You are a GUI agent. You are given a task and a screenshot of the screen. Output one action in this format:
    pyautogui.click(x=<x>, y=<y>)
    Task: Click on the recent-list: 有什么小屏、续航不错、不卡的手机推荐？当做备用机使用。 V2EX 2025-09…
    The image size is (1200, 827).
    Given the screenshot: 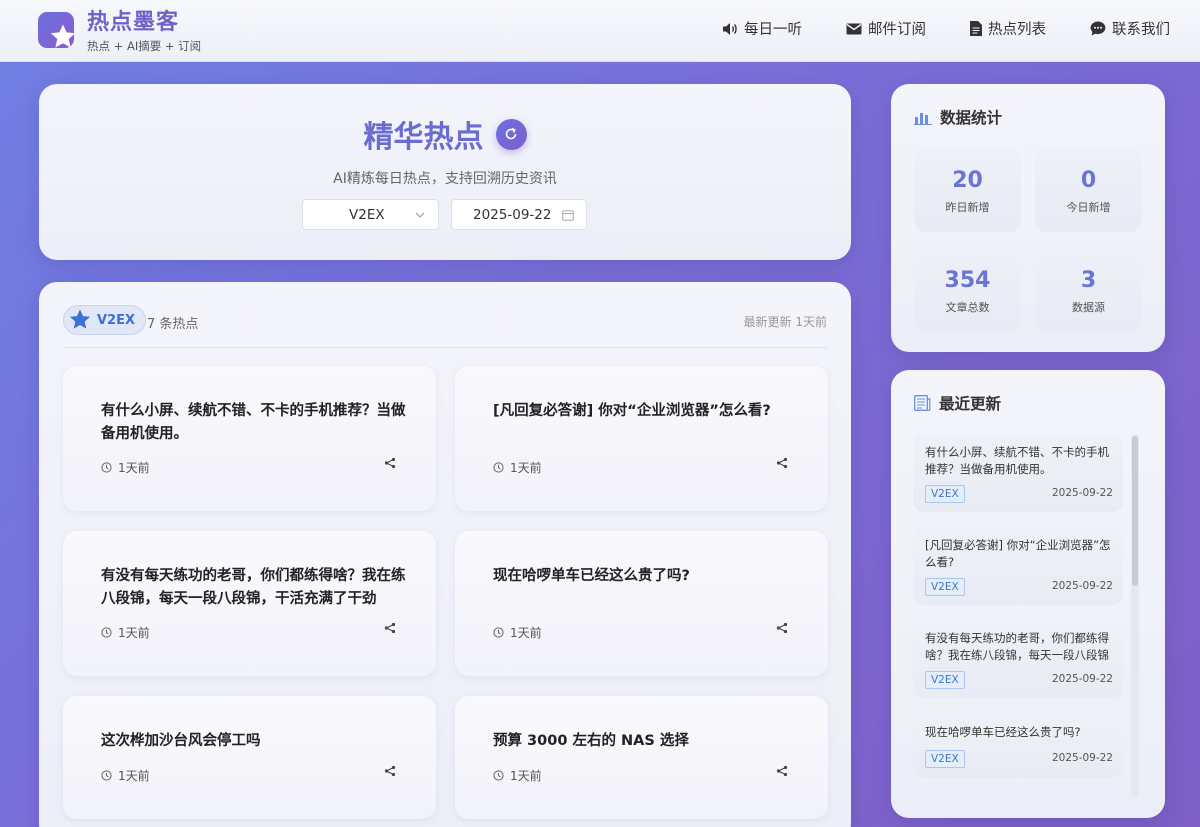 What is the action you would take?
    pyautogui.click(x=1018, y=616)
    